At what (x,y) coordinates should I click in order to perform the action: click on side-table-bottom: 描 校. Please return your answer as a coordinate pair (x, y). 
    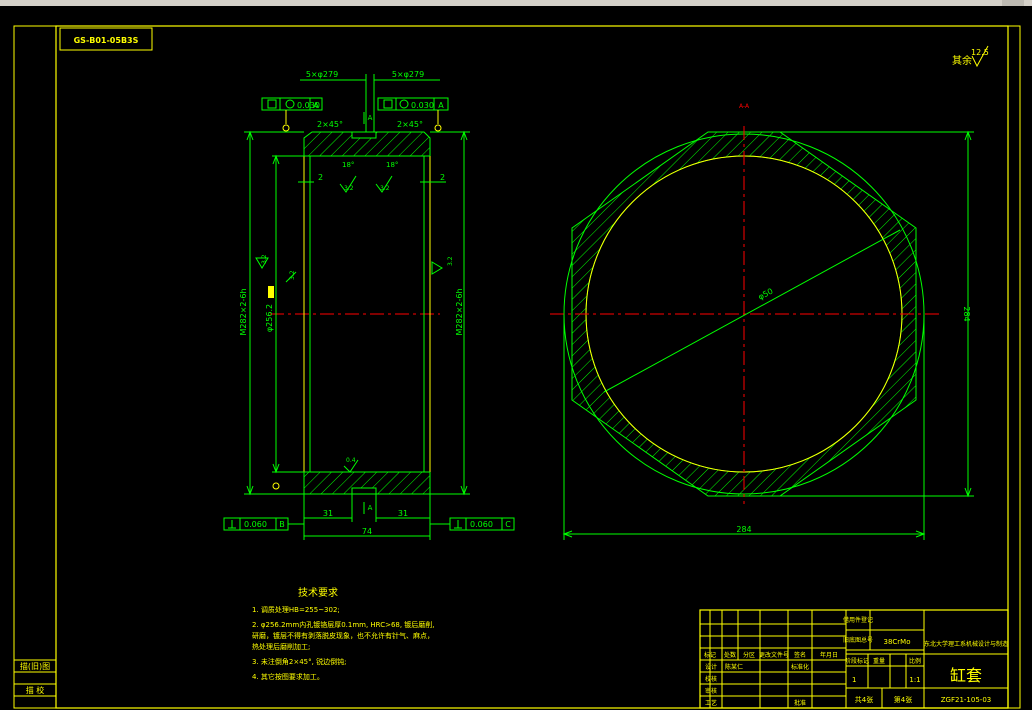
    Looking at the image, I should click on (35, 690).